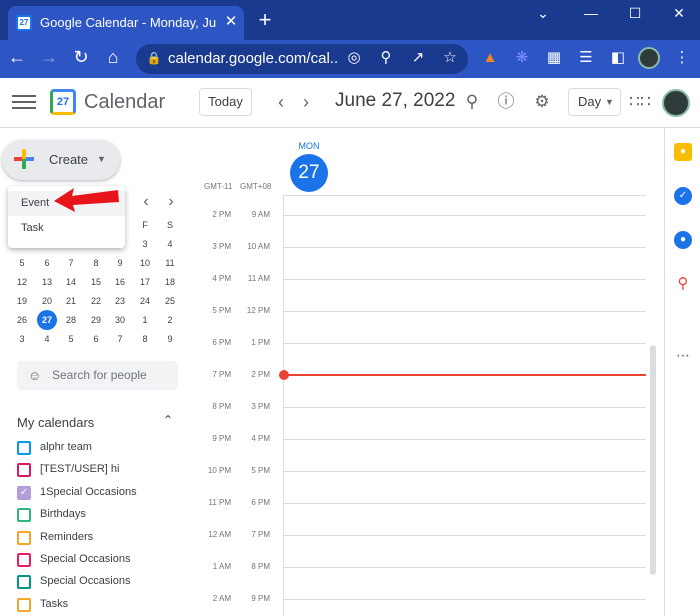 Image resolution: width=700 pixels, height=616 pixels. What do you see at coordinates (522, 58) in the screenshot?
I see `gear-extension-icon: ❋` at bounding box center [522, 58].